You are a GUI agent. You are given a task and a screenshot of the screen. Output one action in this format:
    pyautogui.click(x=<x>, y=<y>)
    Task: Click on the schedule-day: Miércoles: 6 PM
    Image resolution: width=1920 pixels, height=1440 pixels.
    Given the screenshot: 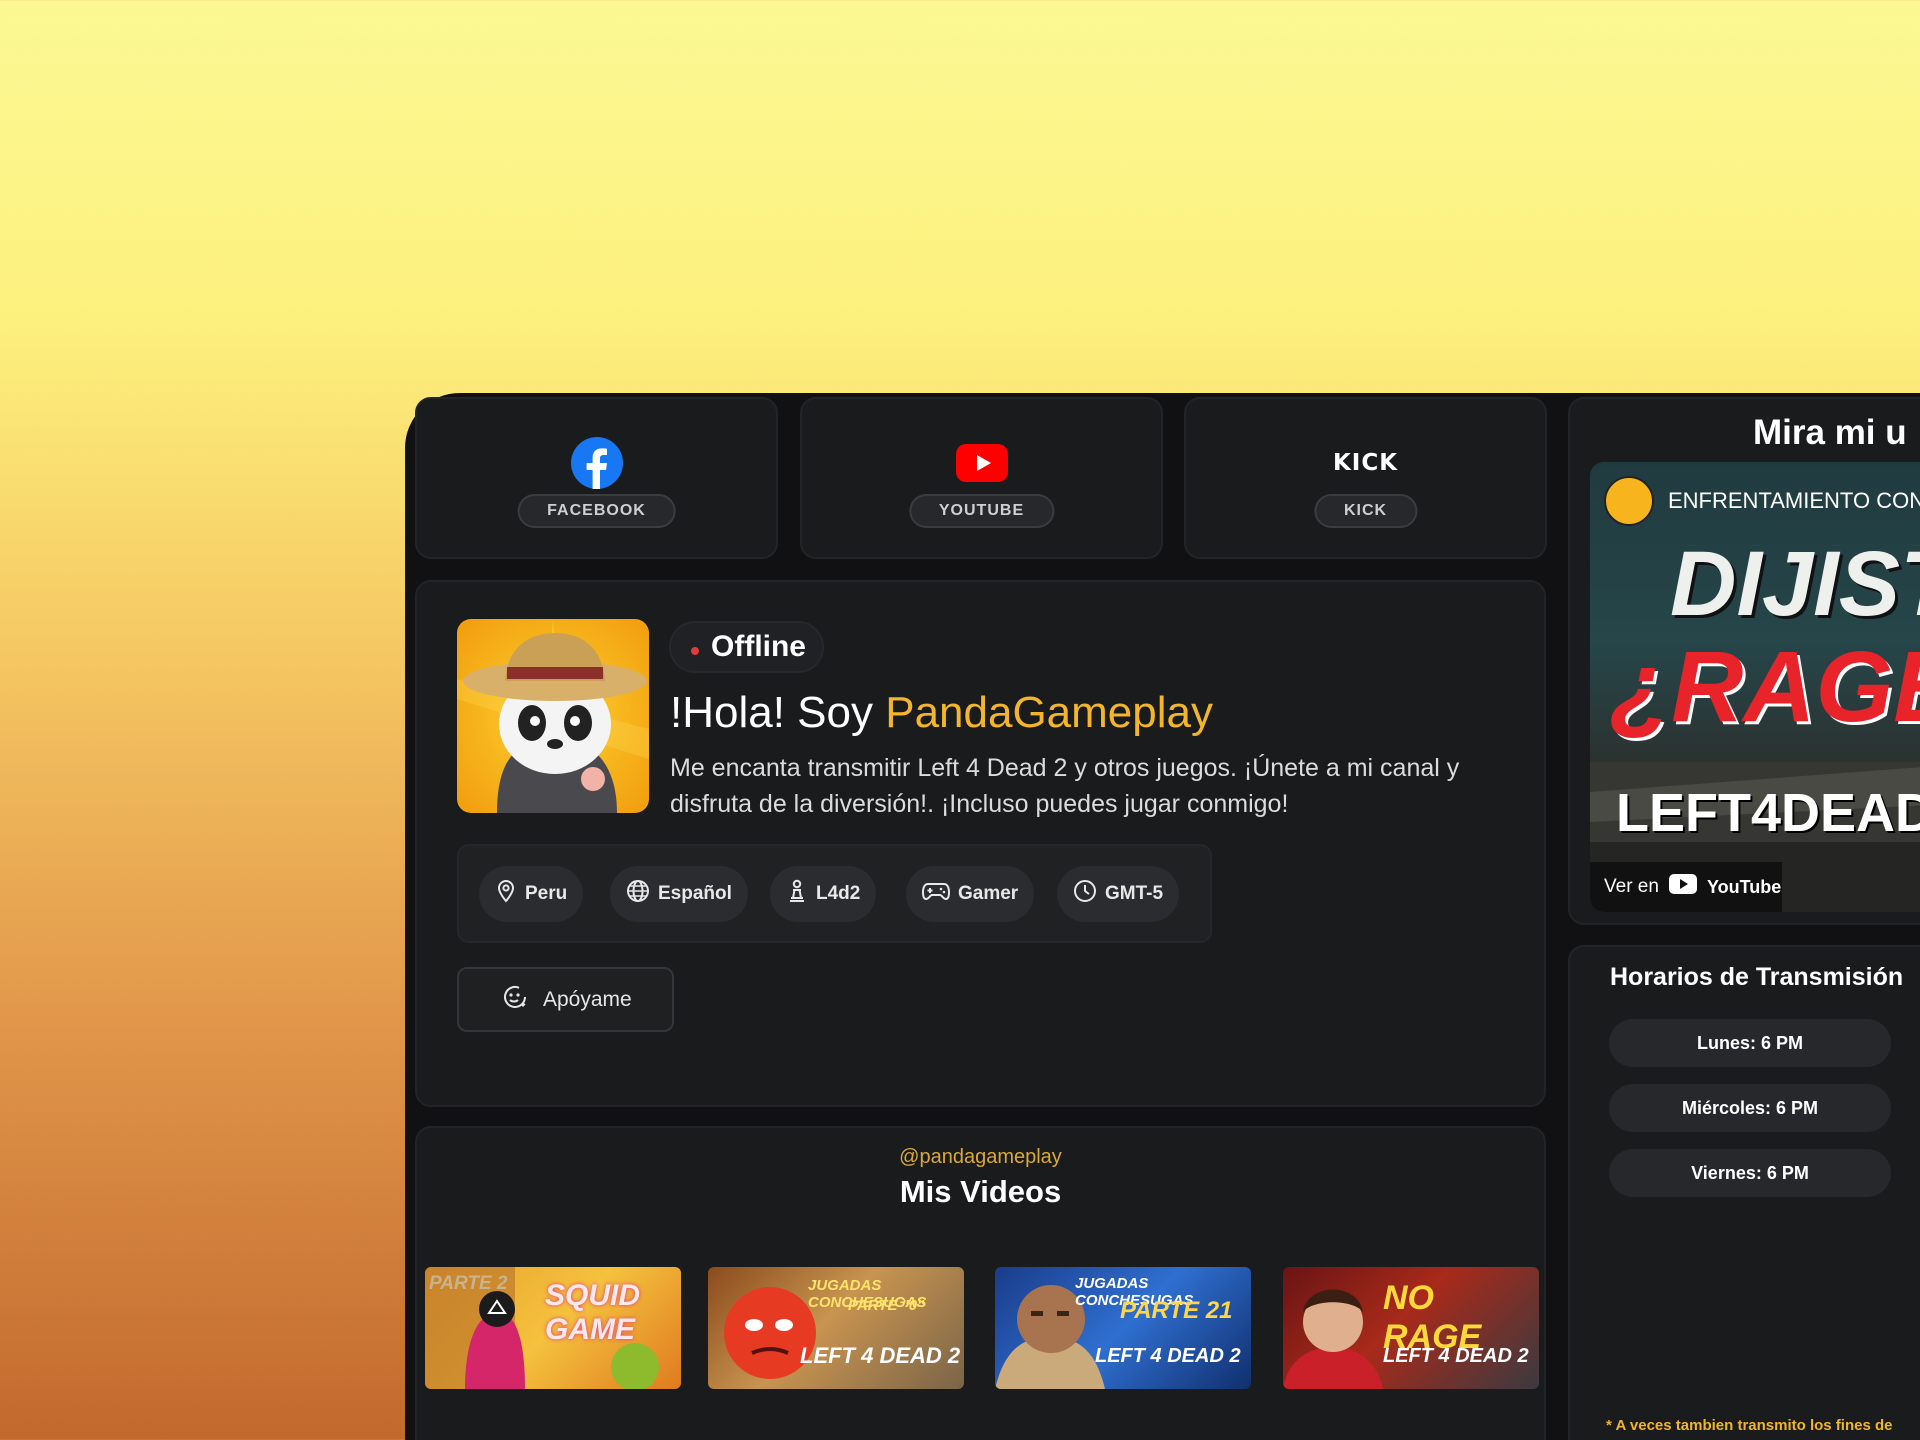 What is the action you would take?
    pyautogui.click(x=1750, y=1108)
    